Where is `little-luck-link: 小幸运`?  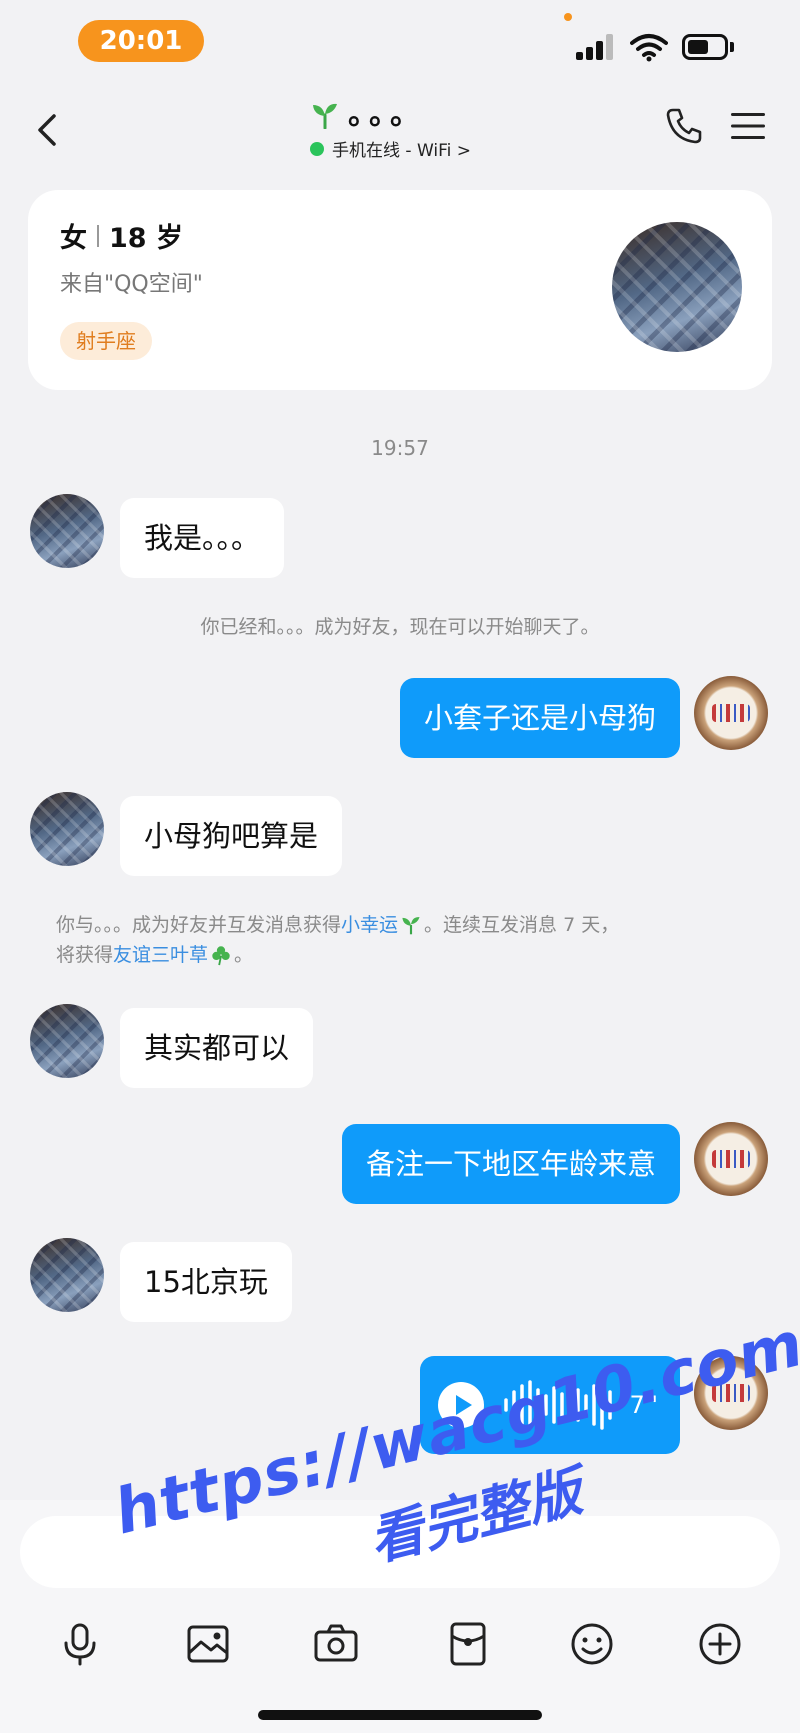
little-luck-link: 小幸运 is located at coordinates (369, 925).